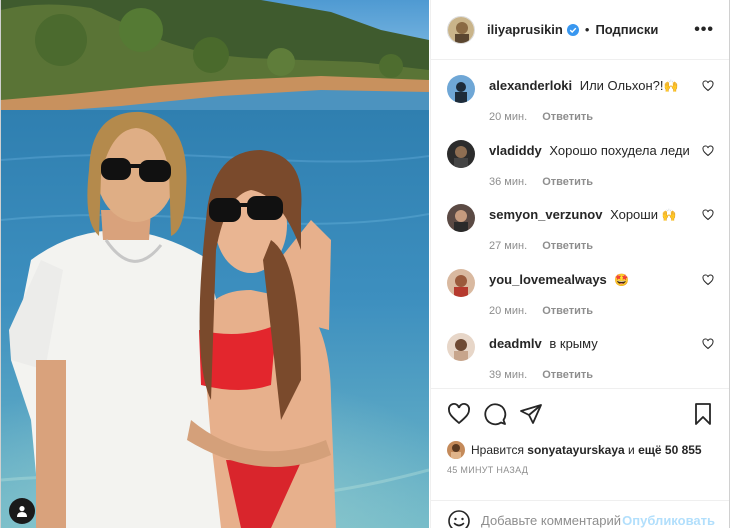 This screenshot has width=730, height=528. I want to click on add-comment-bar: Опубликовать, so click(580, 514).